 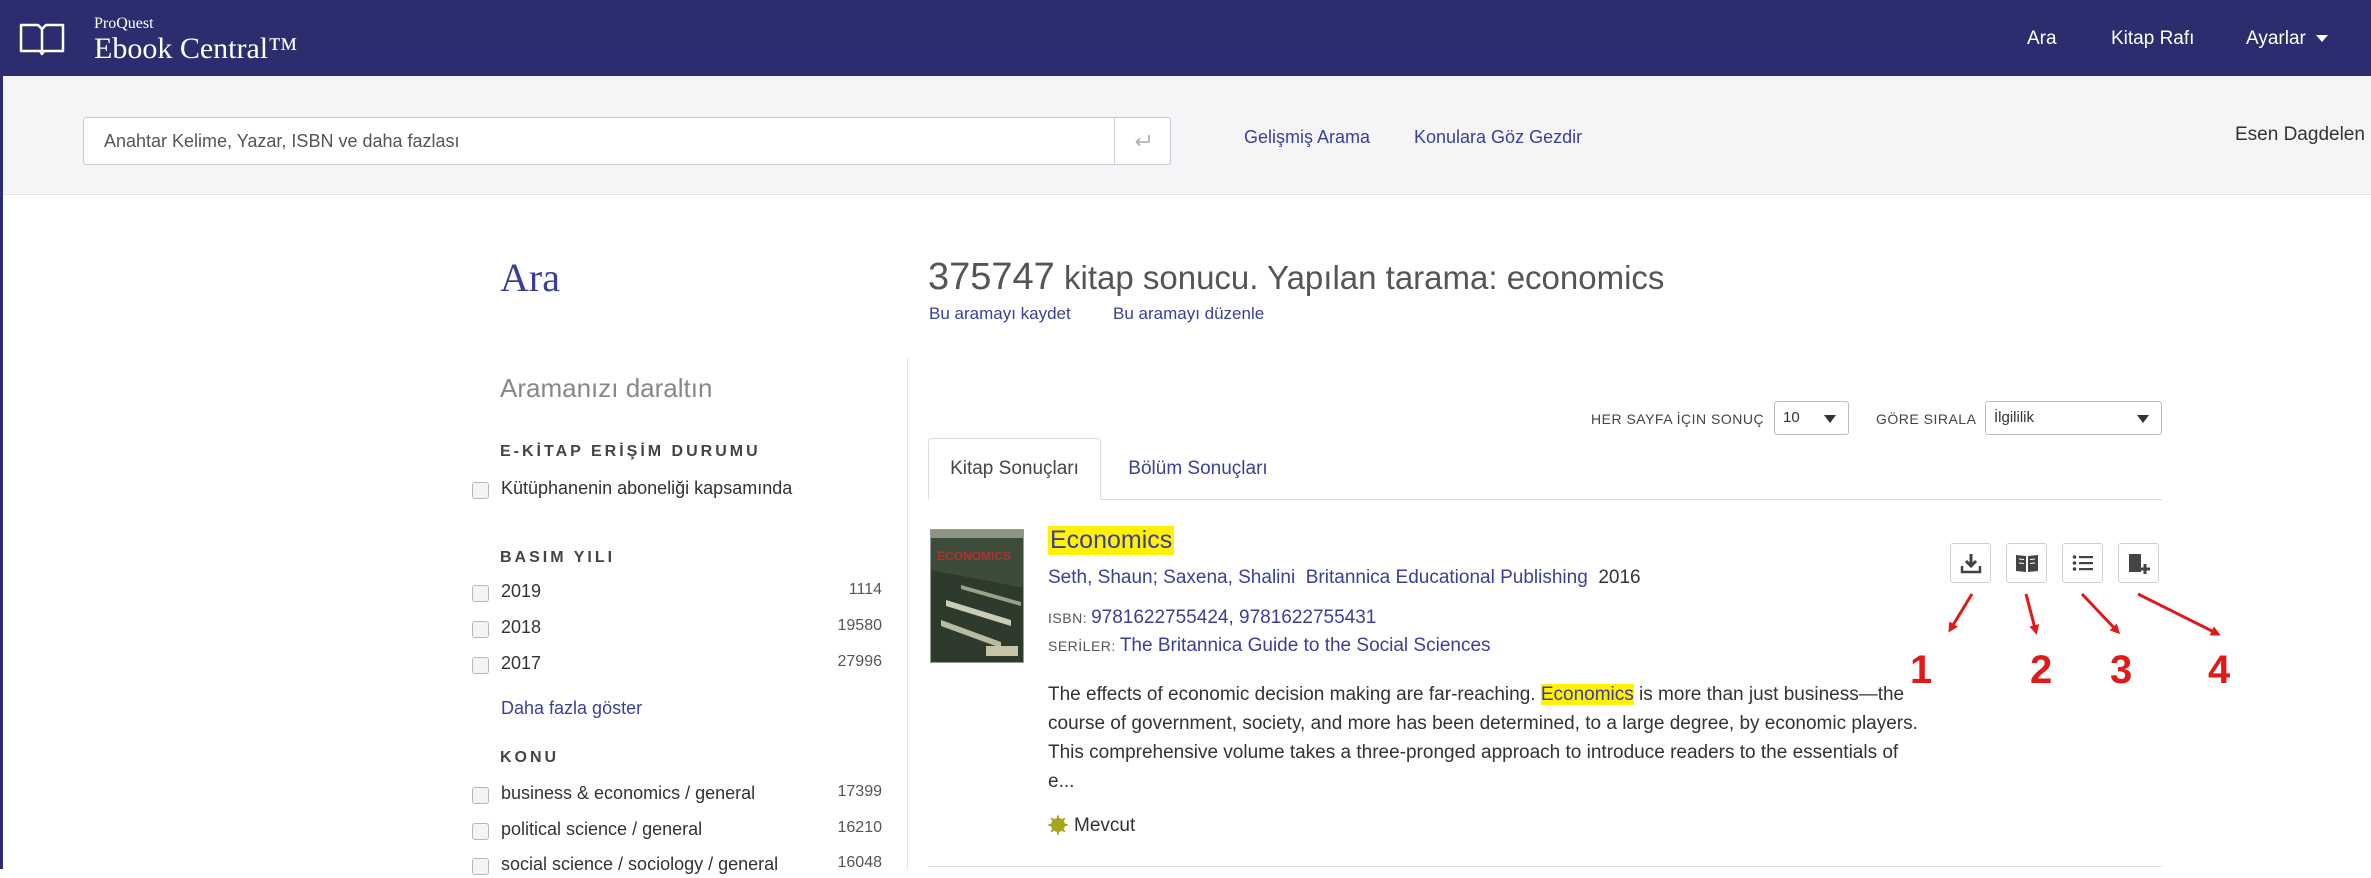 What do you see at coordinates (521, 663) in the screenshot?
I see `facet-label: 2017` at bounding box center [521, 663].